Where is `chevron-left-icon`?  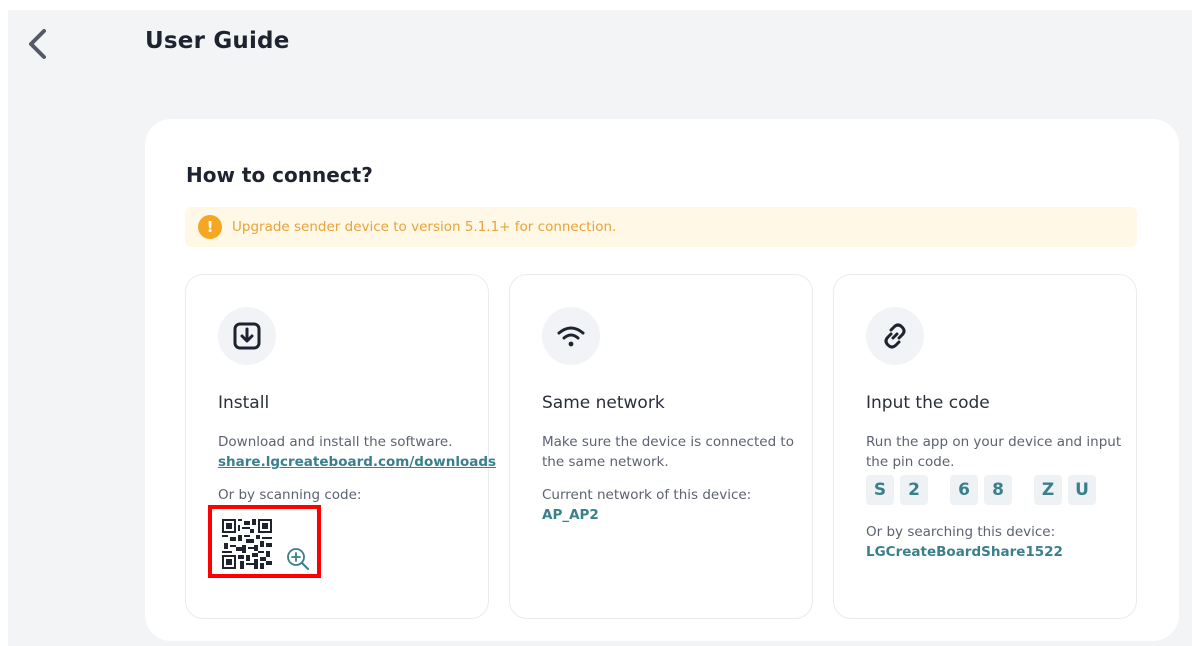 chevron-left-icon is located at coordinates (37, 44).